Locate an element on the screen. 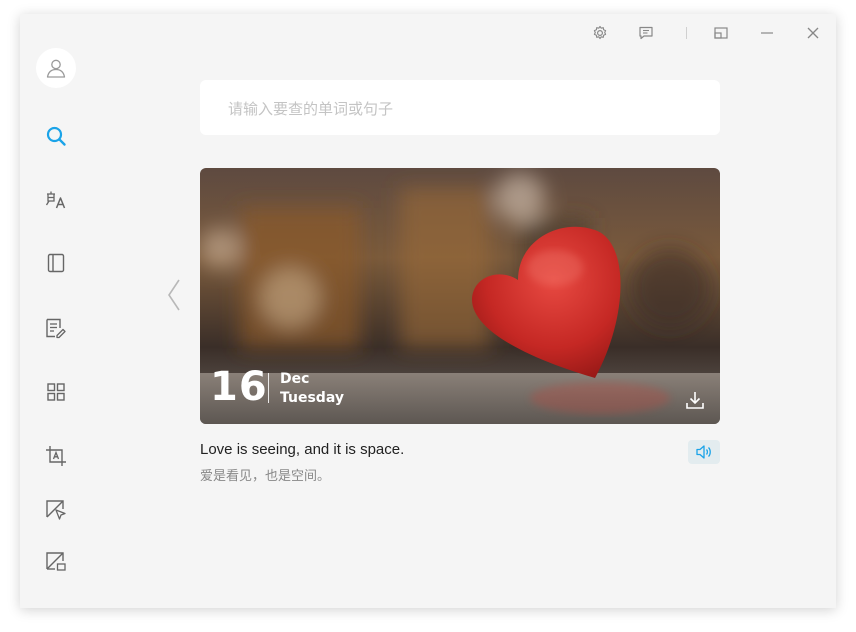 This screenshot has height=632, width=856. sidebar-item-doc-translate is located at coordinates (56, 328).